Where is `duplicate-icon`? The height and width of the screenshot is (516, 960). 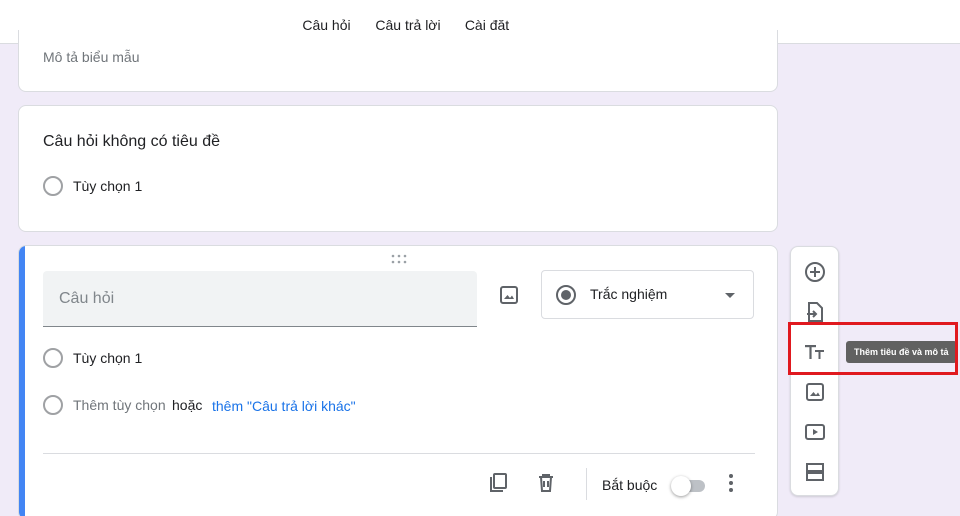 duplicate-icon is located at coordinates (498, 483).